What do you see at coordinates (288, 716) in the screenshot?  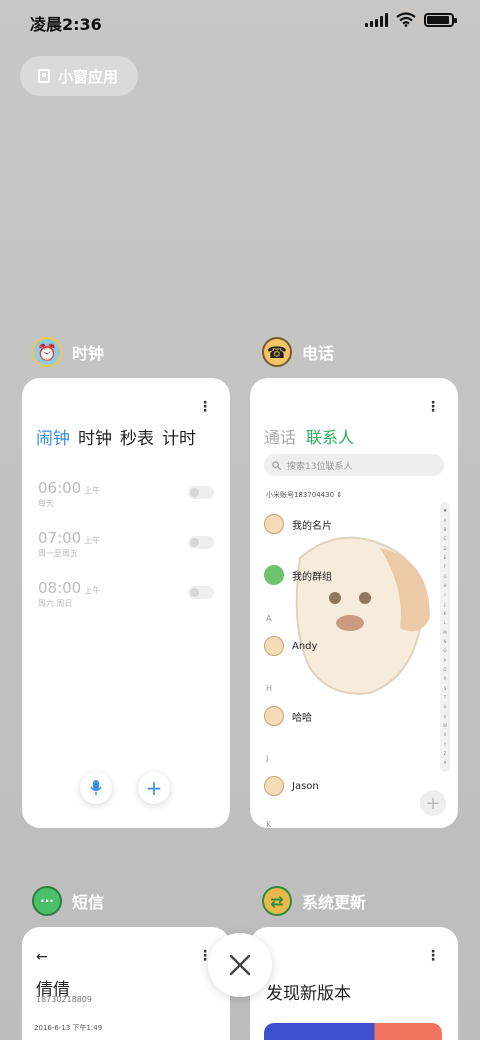 I see `contact-item: 哈哈` at bounding box center [288, 716].